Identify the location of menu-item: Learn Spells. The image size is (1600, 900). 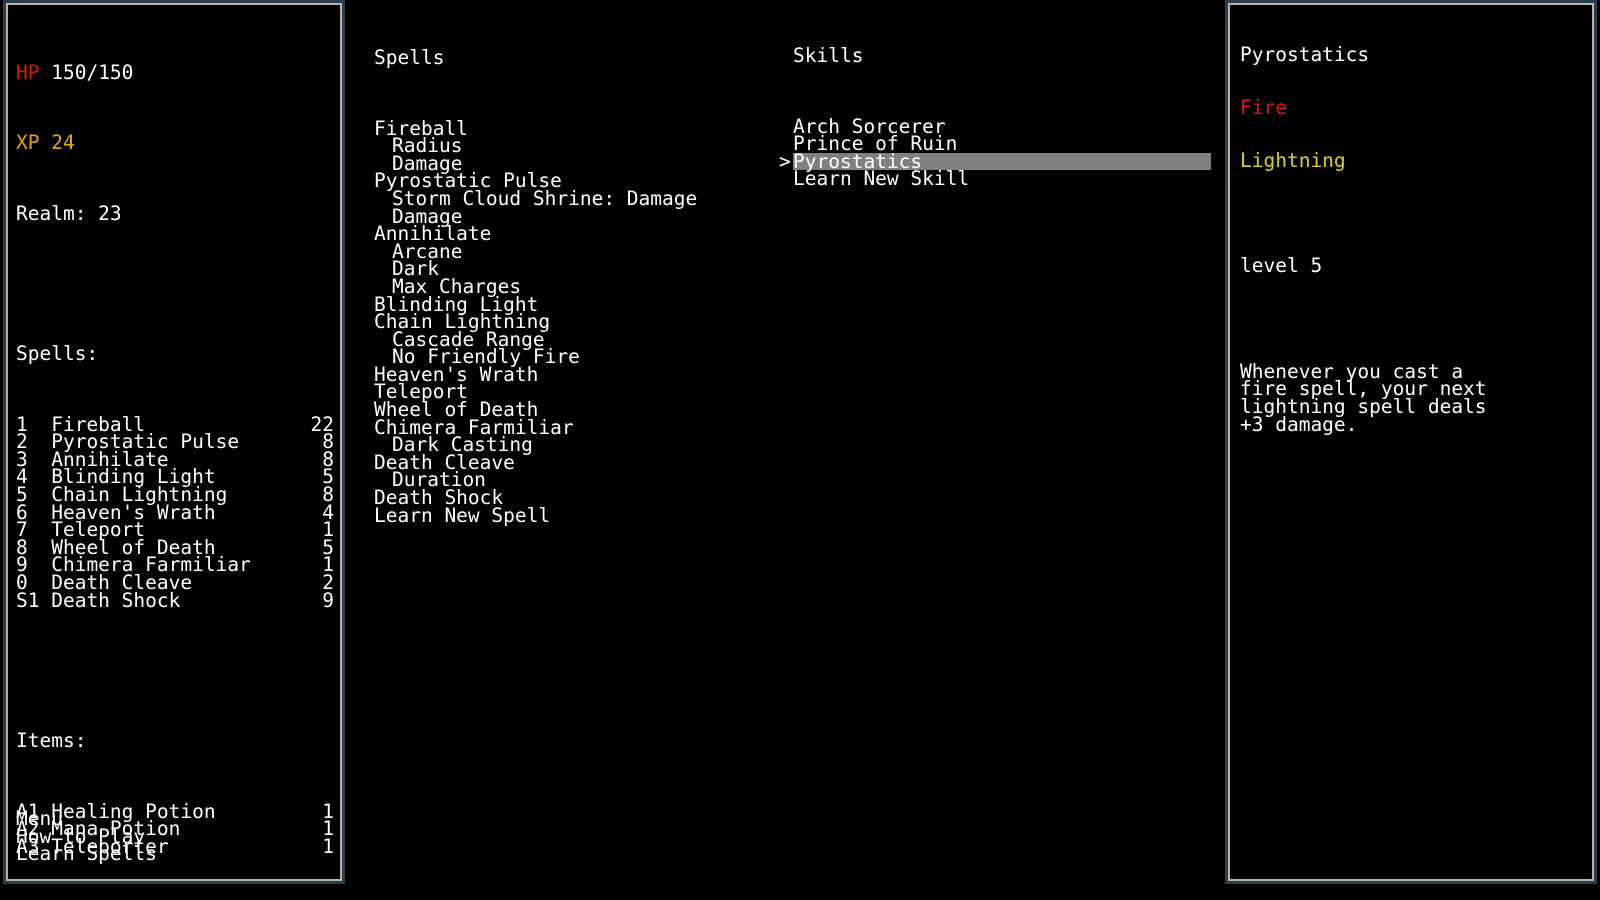
(176, 853).